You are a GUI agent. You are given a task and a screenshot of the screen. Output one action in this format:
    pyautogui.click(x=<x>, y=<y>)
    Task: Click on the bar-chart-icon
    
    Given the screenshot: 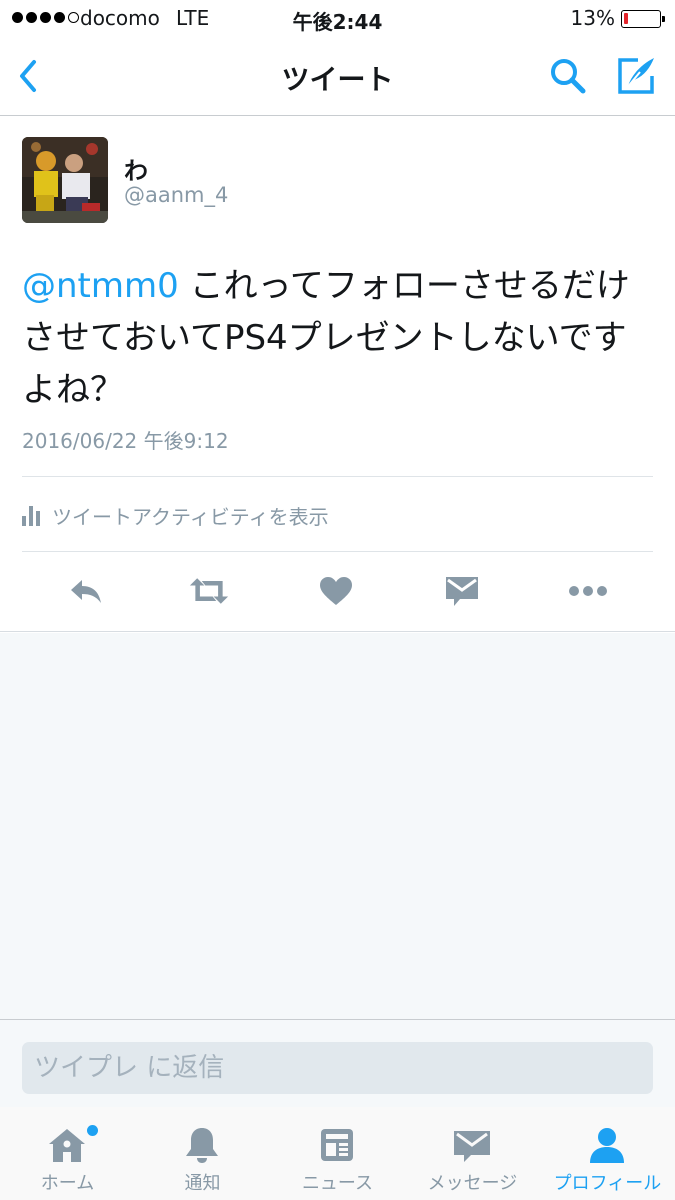 What is the action you would take?
    pyautogui.click(x=32, y=515)
    